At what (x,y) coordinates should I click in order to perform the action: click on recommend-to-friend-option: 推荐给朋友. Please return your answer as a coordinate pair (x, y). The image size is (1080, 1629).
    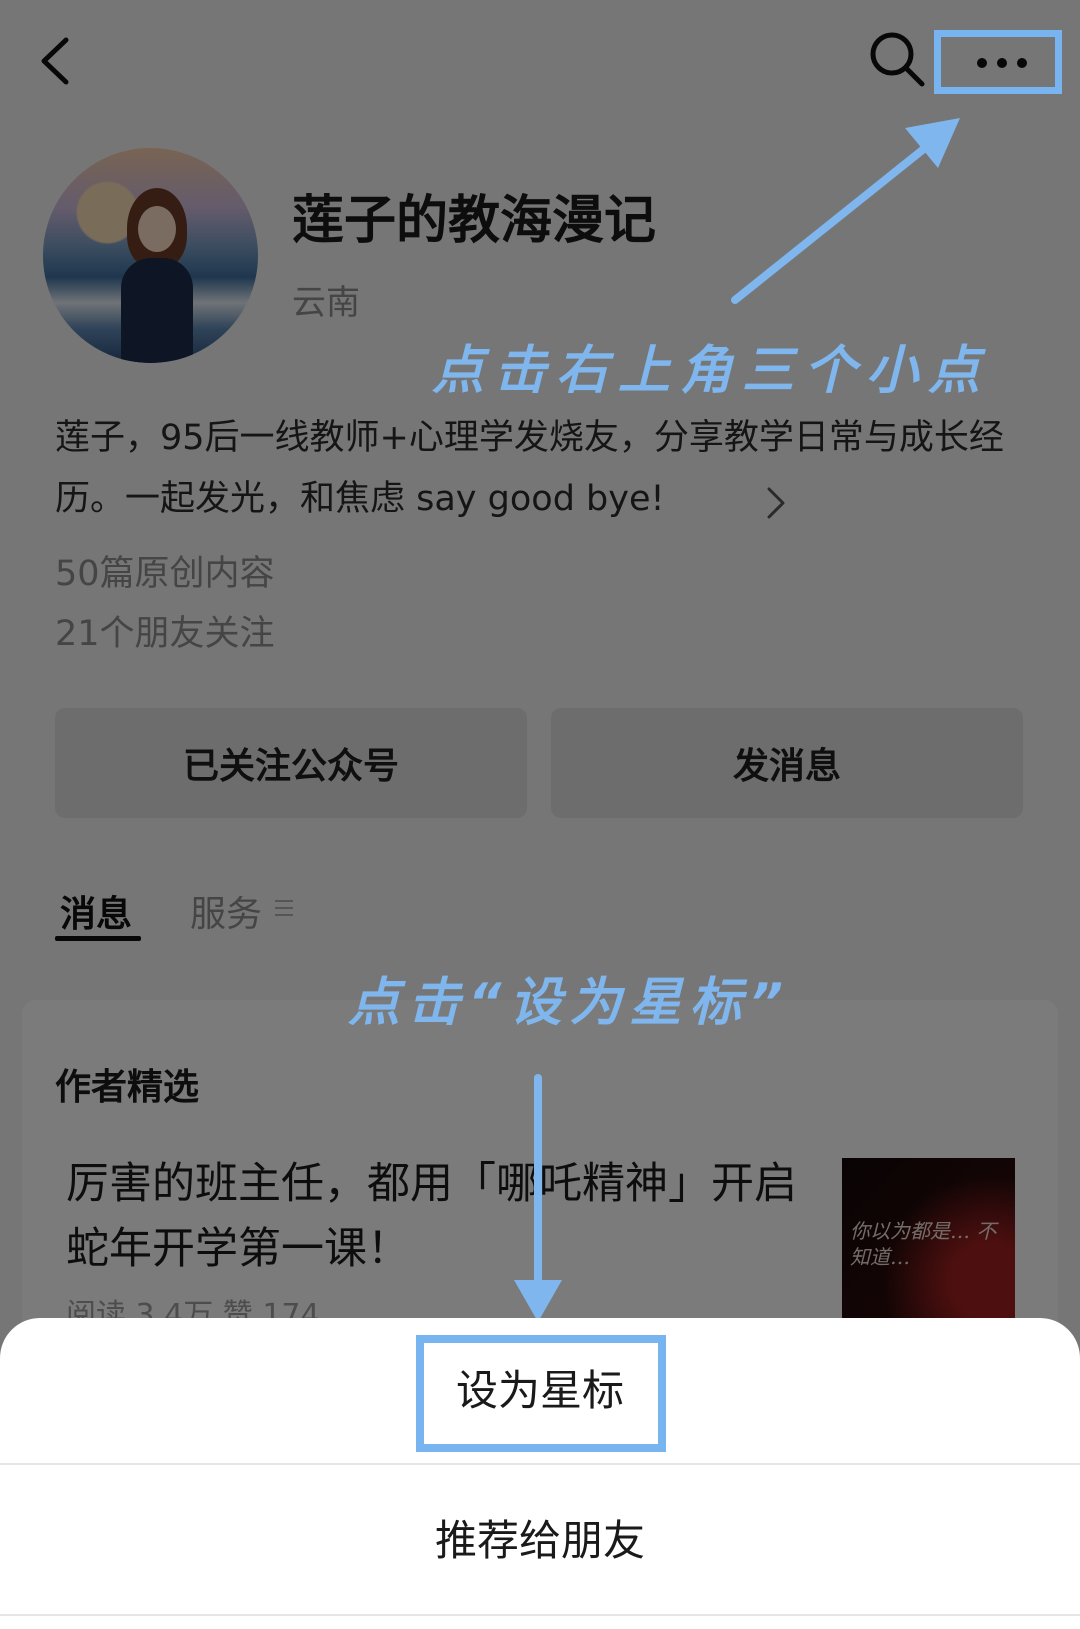
    Looking at the image, I should click on (540, 1537).